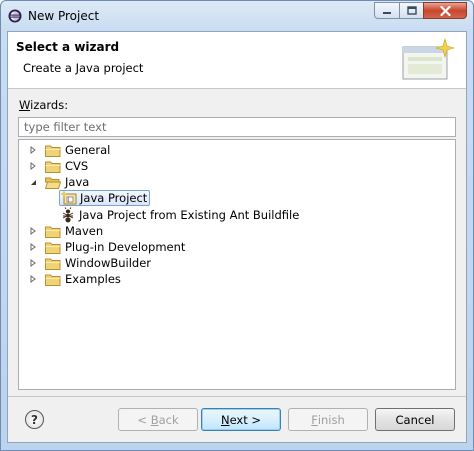 This screenshot has height=451, width=474. Describe the element at coordinates (25, 105) in the screenshot. I see `wizards-label-mnemonic: W` at that location.